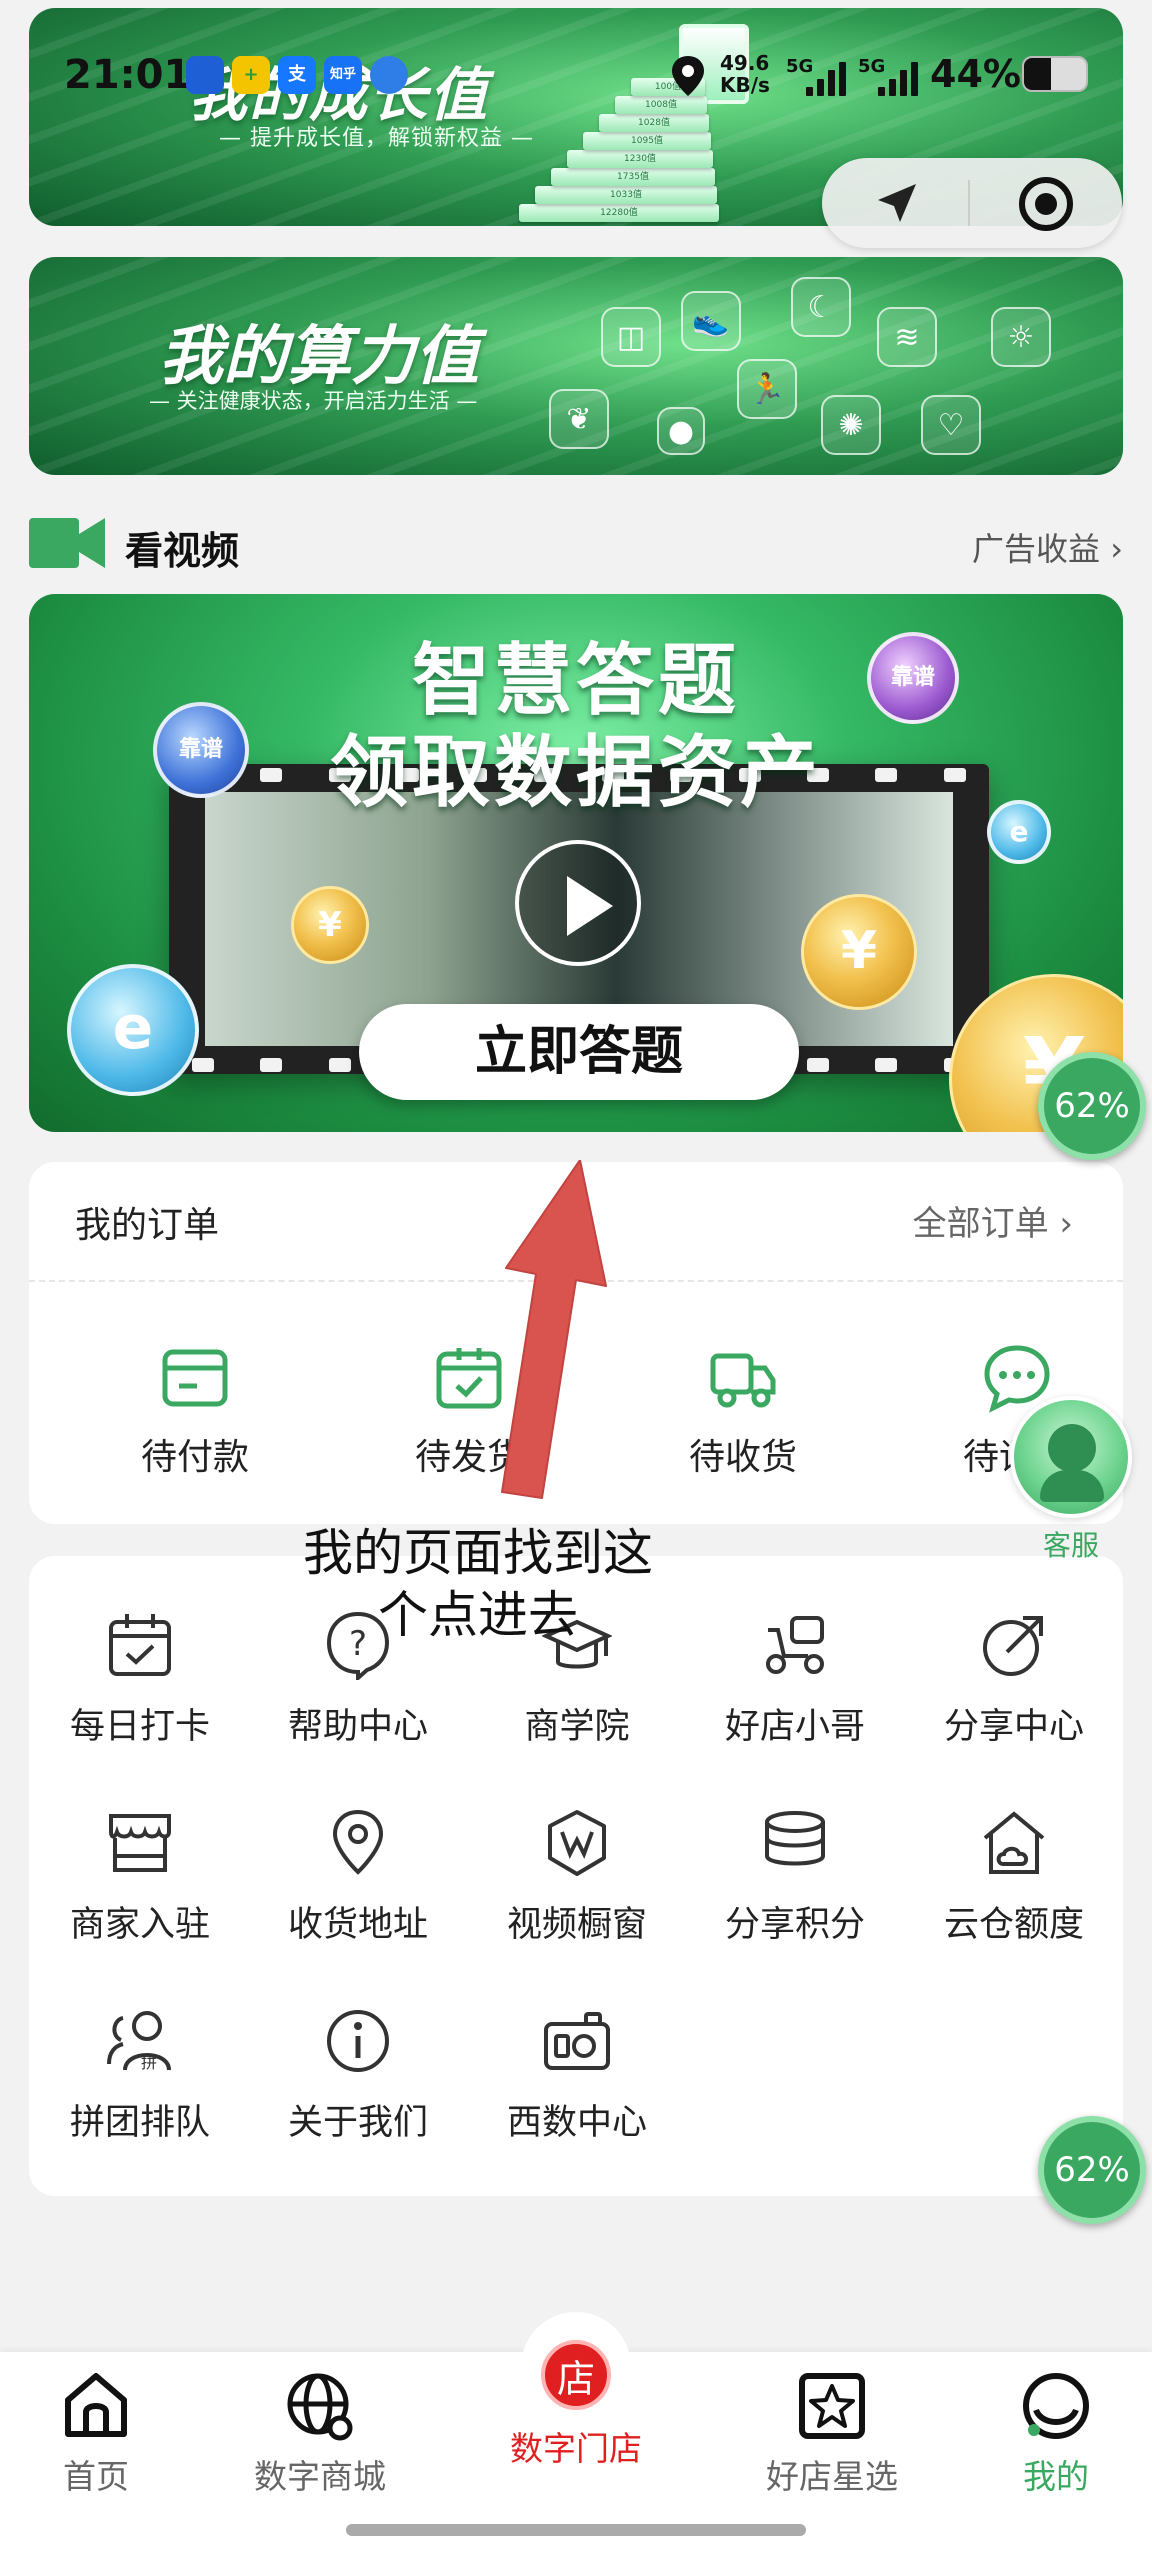  Describe the element at coordinates (194, 1457) in the screenshot. I see `order-item-label: 待付款` at that location.